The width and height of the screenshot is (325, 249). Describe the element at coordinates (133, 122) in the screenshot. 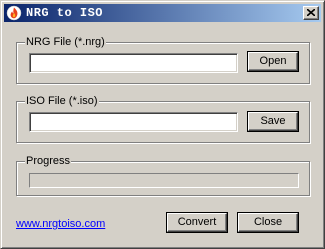

I see `iso-file-input` at that location.